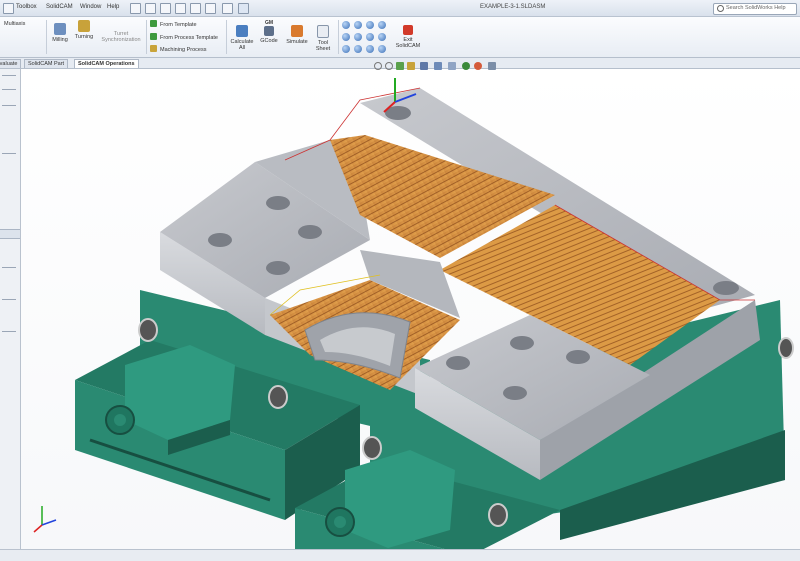 This screenshot has width=800, height=561. Describe the element at coordinates (400, 555) in the screenshot. I see `status-bar` at that location.